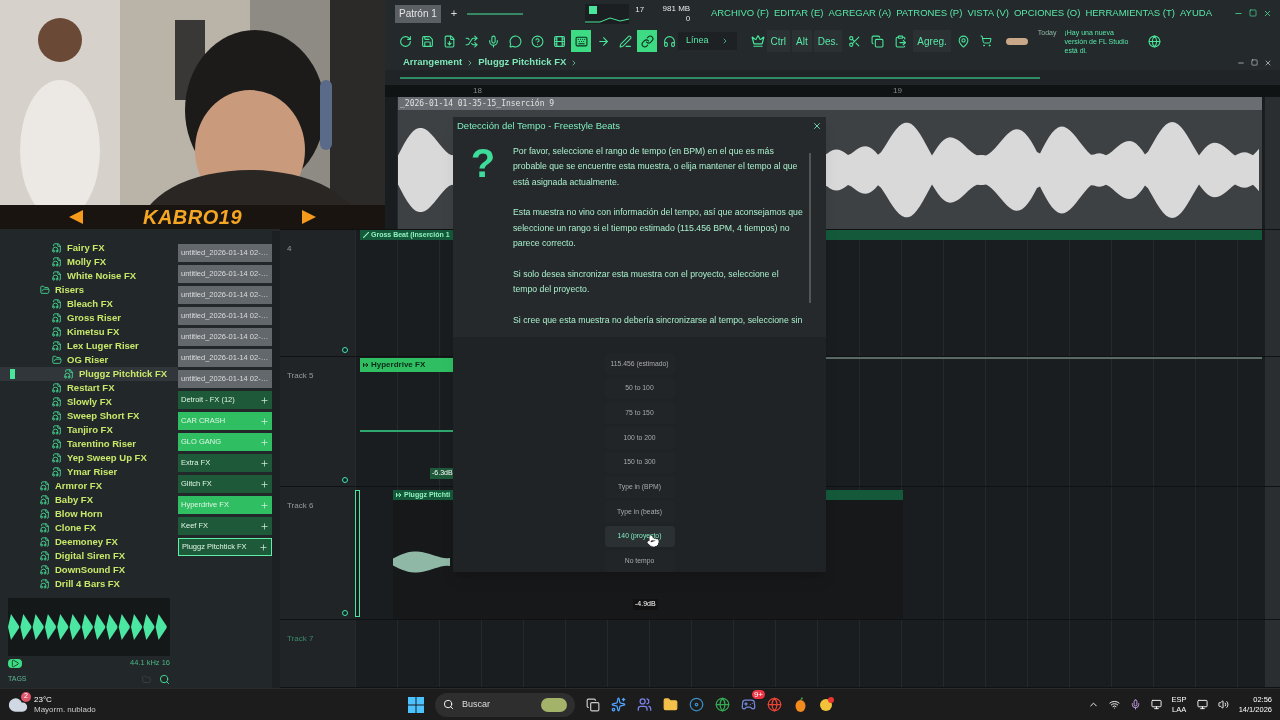  What do you see at coordinates (89, 318) in the screenshot?
I see `browser-item: Gross Riser` at bounding box center [89, 318].